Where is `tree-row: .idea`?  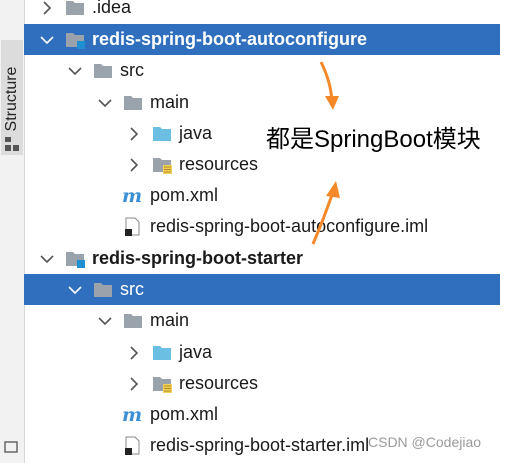
tree-row: .idea is located at coordinates (262, 11).